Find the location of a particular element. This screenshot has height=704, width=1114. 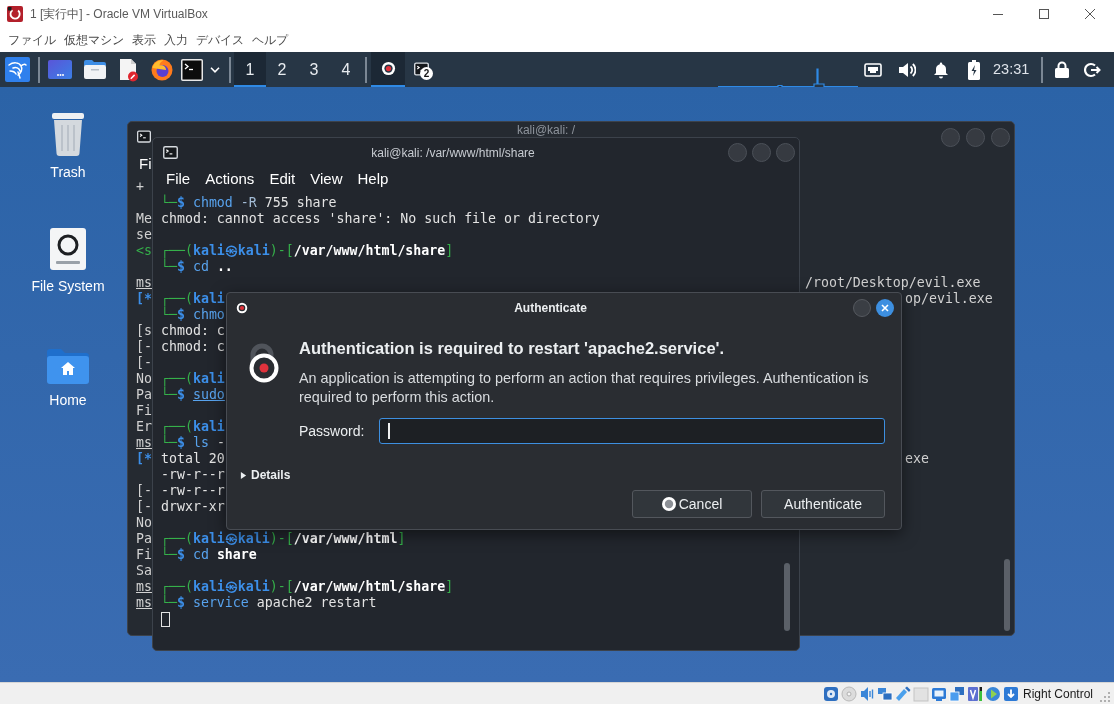

task-button: 2 is located at coordinates (422, 69).